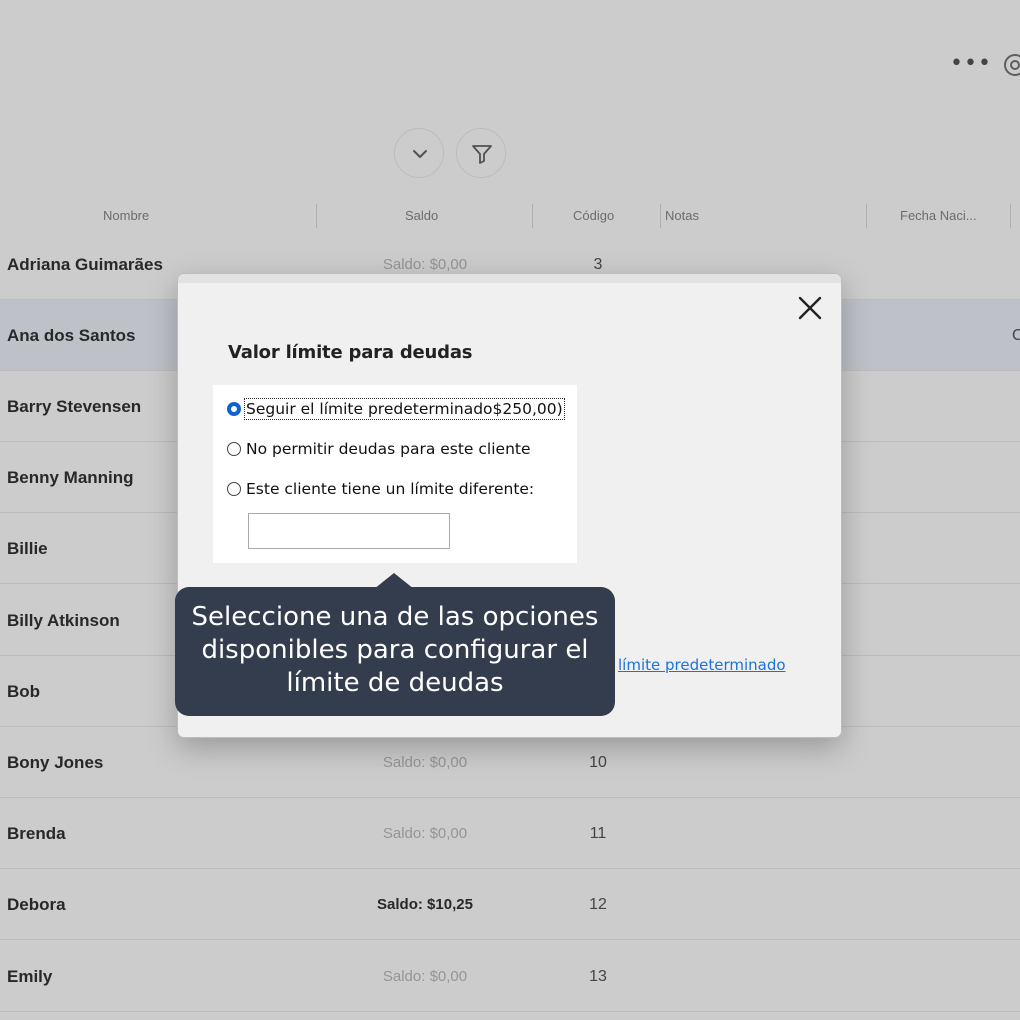  I want to click on option-label: Este cliente tiene un límite diferente:, so click(390, 489).